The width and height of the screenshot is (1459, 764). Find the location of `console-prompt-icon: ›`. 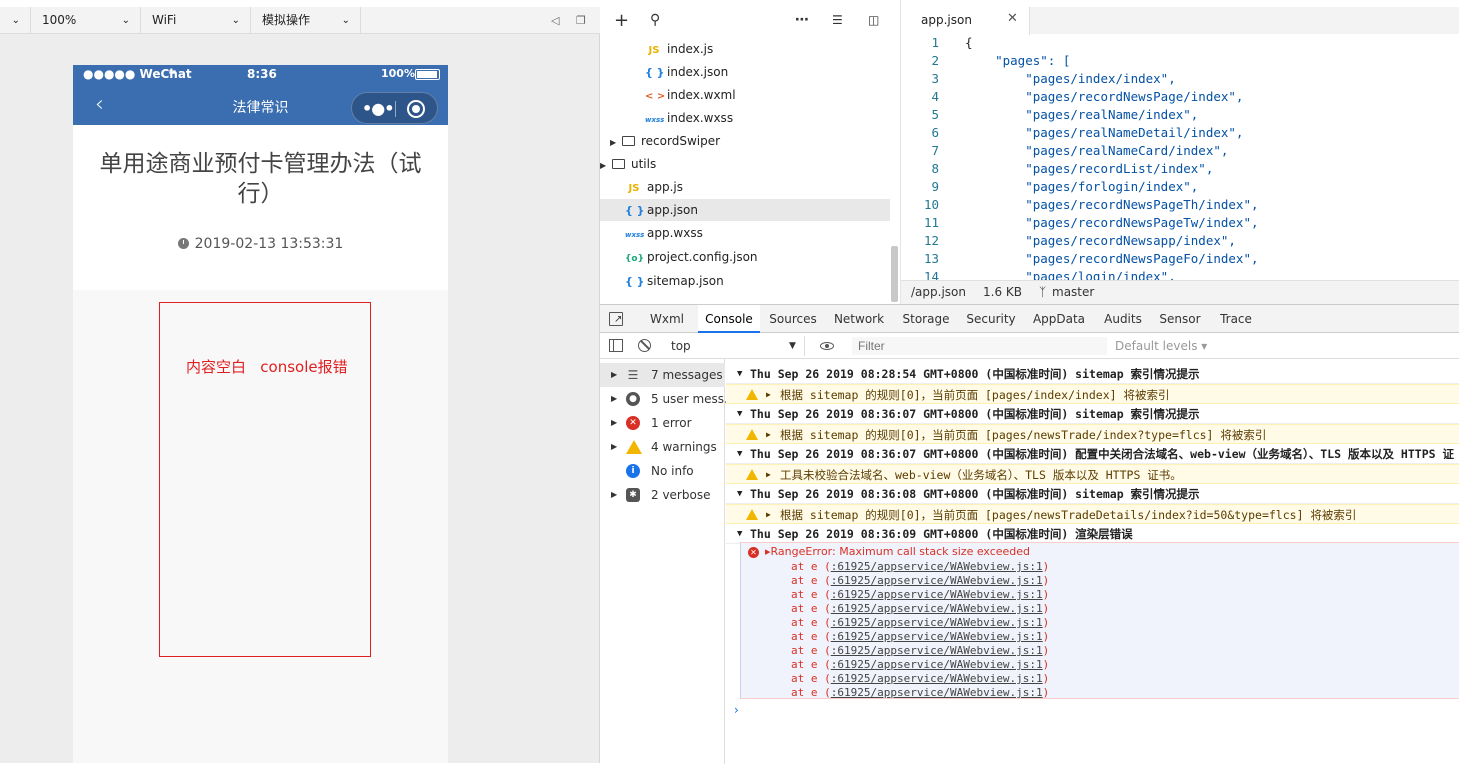

console-prompt-icon: › is located at coordinates (736, 710).